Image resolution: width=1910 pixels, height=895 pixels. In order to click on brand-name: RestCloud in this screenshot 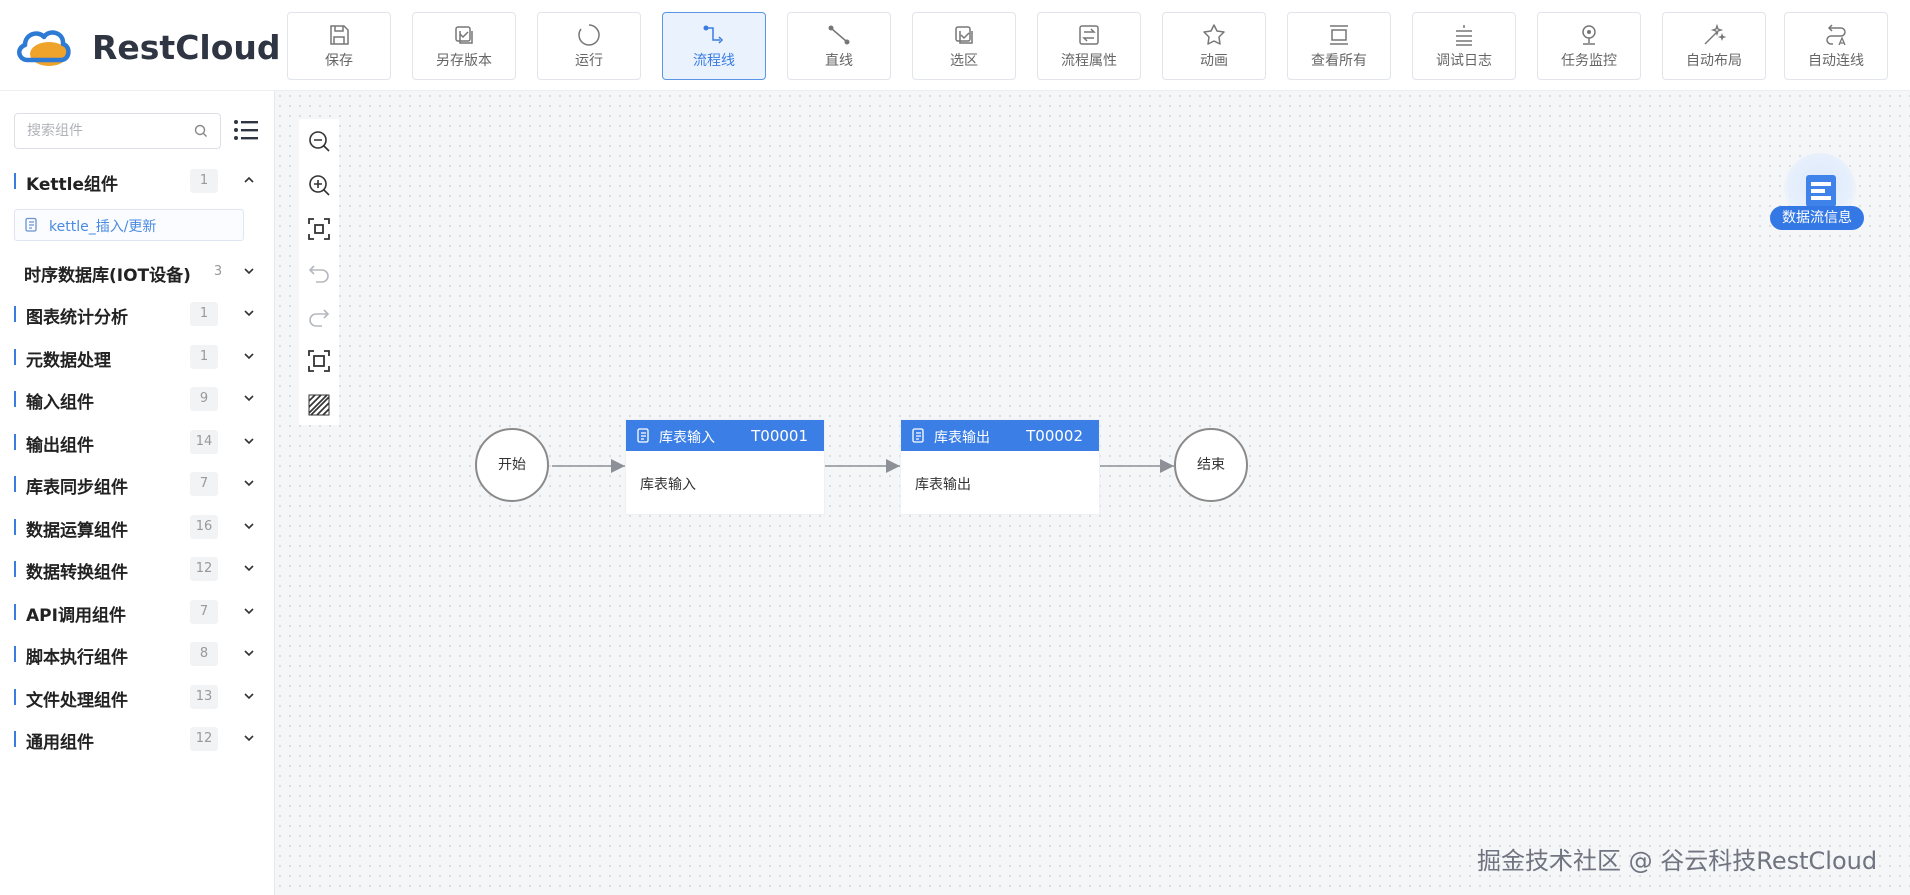, I will do `click(186, 47)`.